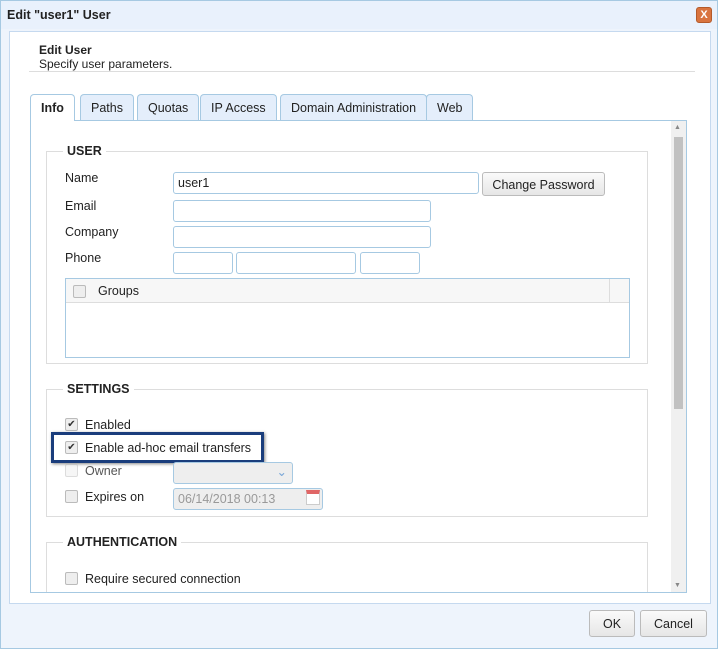 Image resolution: width=718 pixels, height=649 pixels. Describe the element at coordinates (103, 471) in the screenshot. I see `owner-label: Owner` at that location.